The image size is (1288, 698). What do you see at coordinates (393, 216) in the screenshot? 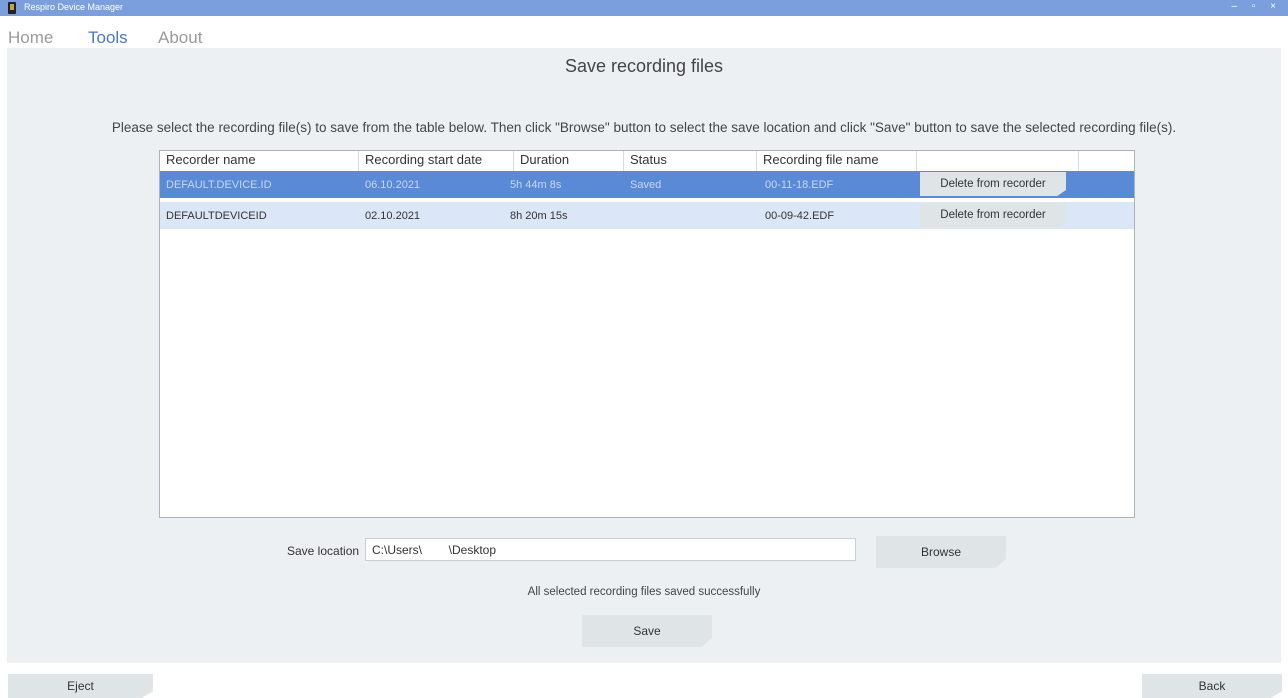
I see `cell-start-date: 02.10.2021` at bounding box center [393, 216].